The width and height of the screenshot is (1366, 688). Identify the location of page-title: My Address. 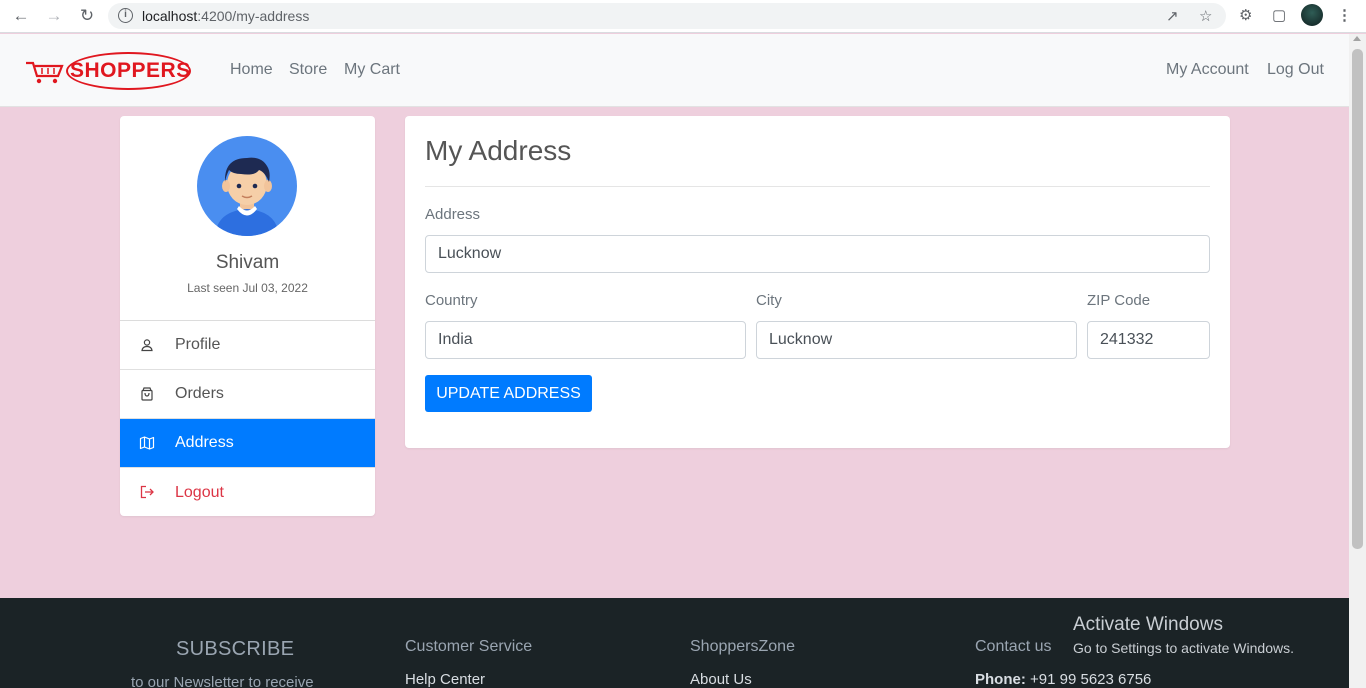
(498, 150).